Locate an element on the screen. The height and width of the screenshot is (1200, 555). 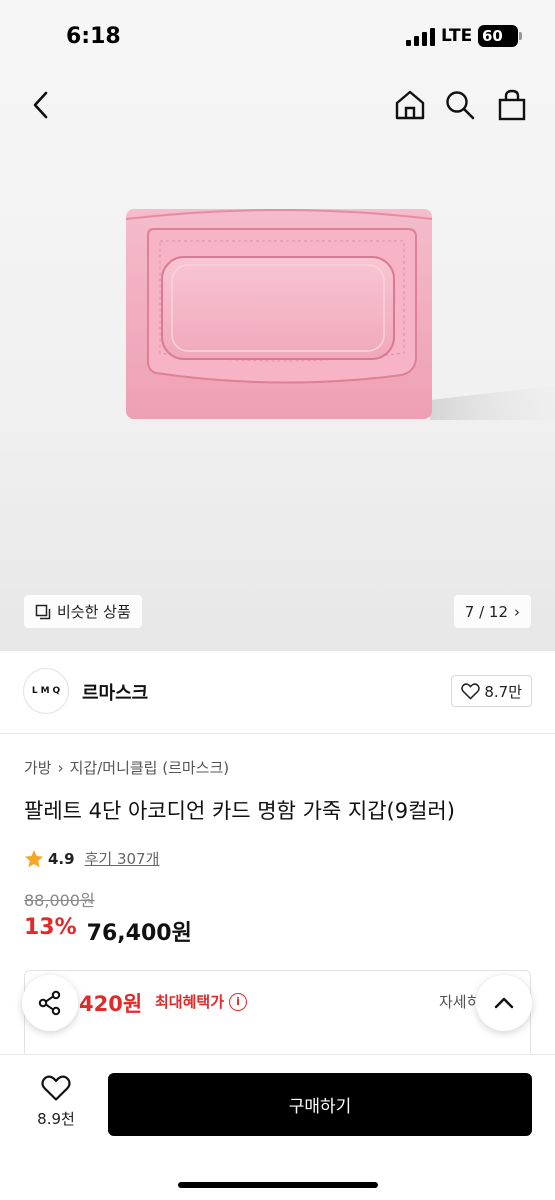
product-title: 팔레트 4단 아코디언 카드 명함 가죽 지갑(9컬러) is located at coordinates (239, 811).